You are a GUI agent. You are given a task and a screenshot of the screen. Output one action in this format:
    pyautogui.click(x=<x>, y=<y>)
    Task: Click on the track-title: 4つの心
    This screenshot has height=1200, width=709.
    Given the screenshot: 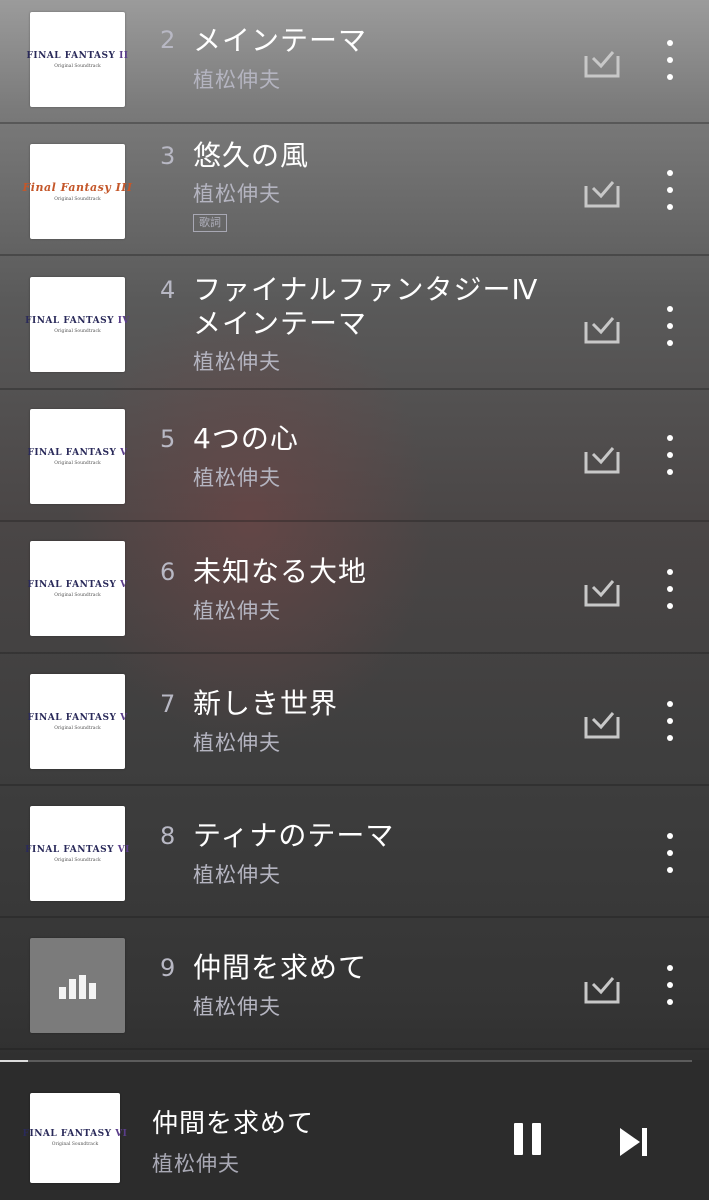 What is the action you would take?
    pyautogui.click(x=246, y=438)
    